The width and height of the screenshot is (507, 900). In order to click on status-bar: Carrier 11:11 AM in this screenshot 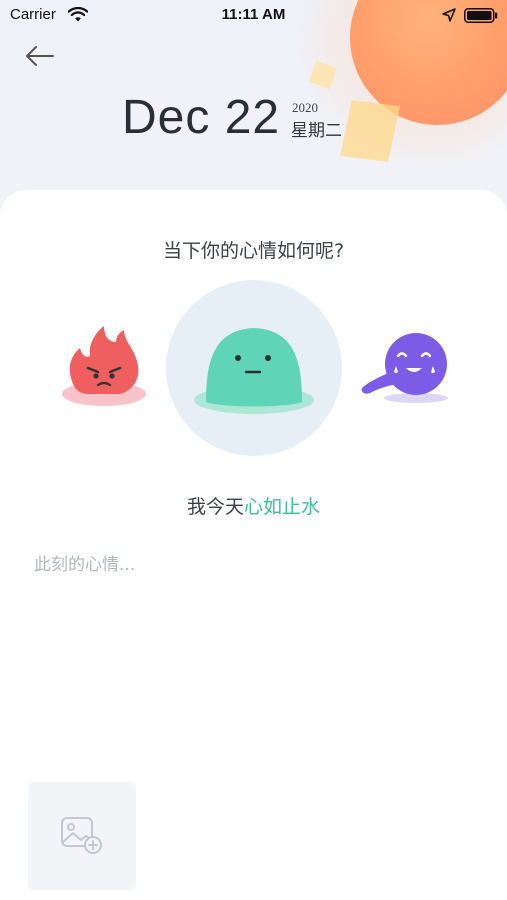, I will do `click(253, 15)`.